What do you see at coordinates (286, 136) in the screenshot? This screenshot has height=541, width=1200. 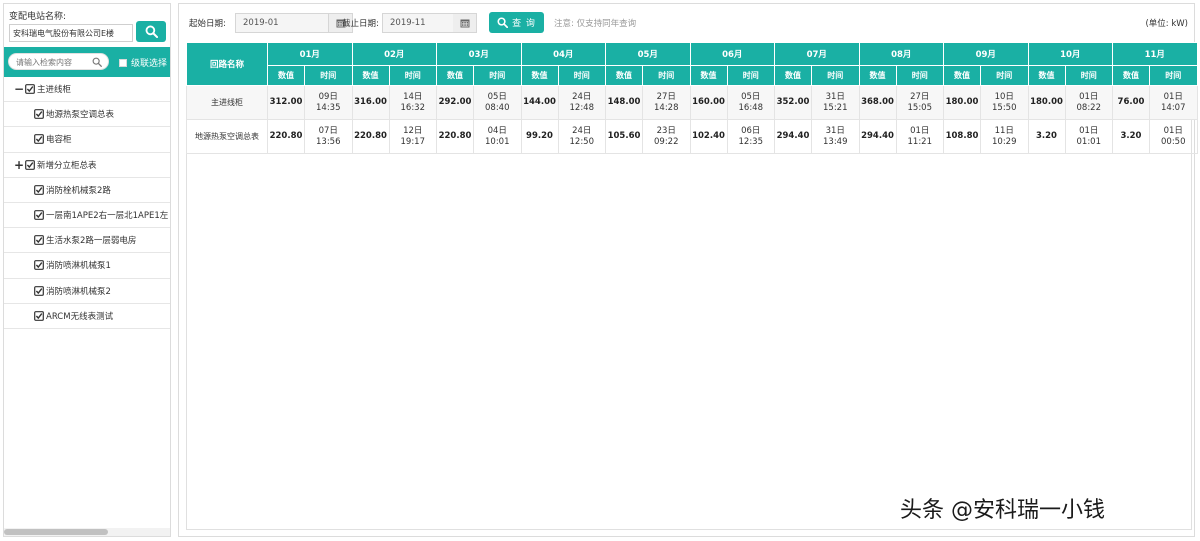 I see `demand-value-cell: 220.80` at bounding box center [286, 136].